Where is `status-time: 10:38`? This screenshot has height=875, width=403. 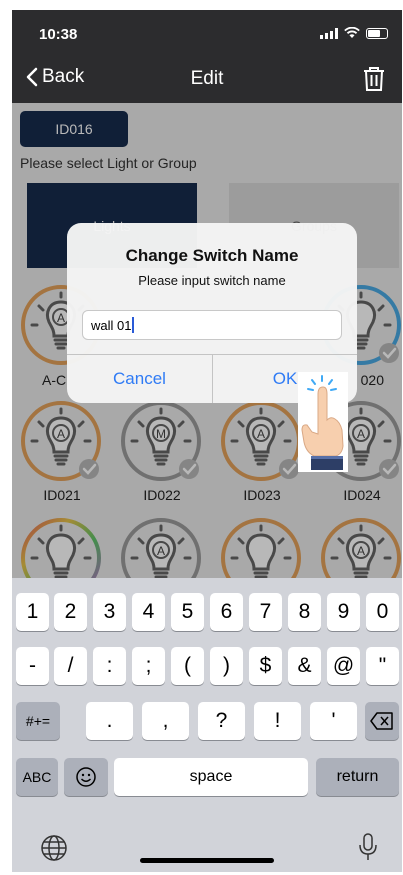 status-time: 10:38 is located at coordinates (58, 34).